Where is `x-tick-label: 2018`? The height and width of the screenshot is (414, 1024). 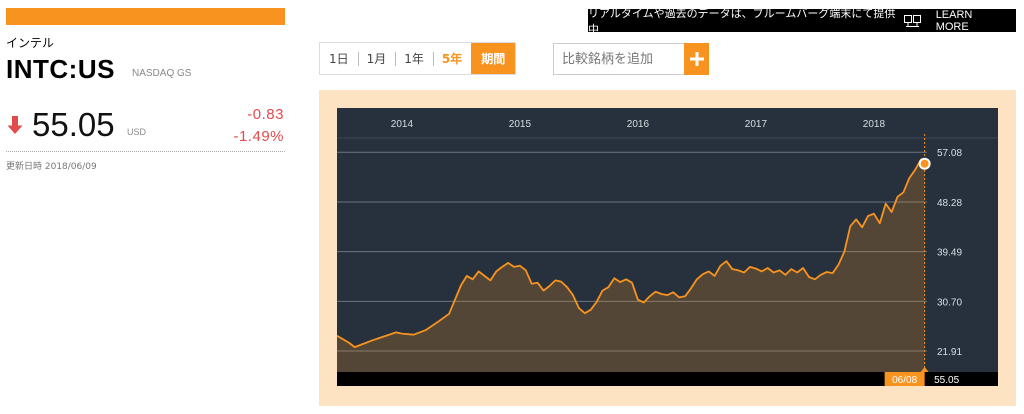
x-tick-label: 2018 is located at coordinates (874, 124).